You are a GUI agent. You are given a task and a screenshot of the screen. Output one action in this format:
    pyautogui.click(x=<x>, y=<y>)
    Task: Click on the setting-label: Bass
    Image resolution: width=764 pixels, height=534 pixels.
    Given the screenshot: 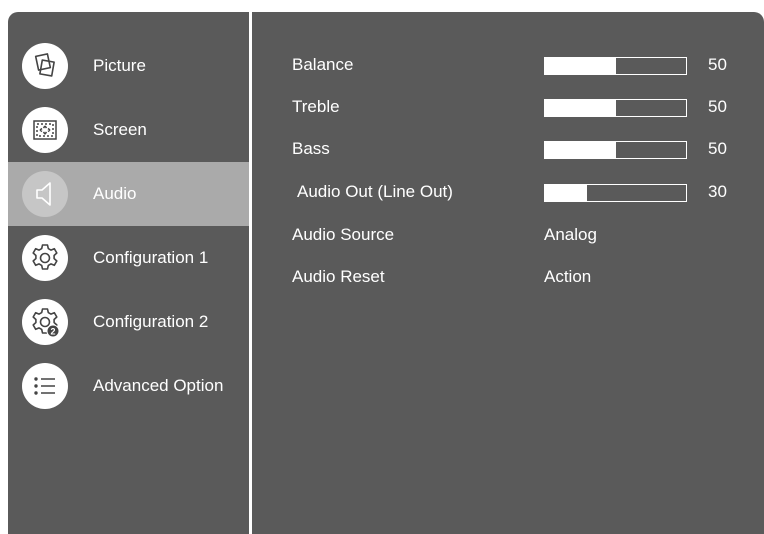 What is the action you would take?
    pyautogui.click(x=311, y=148)
    